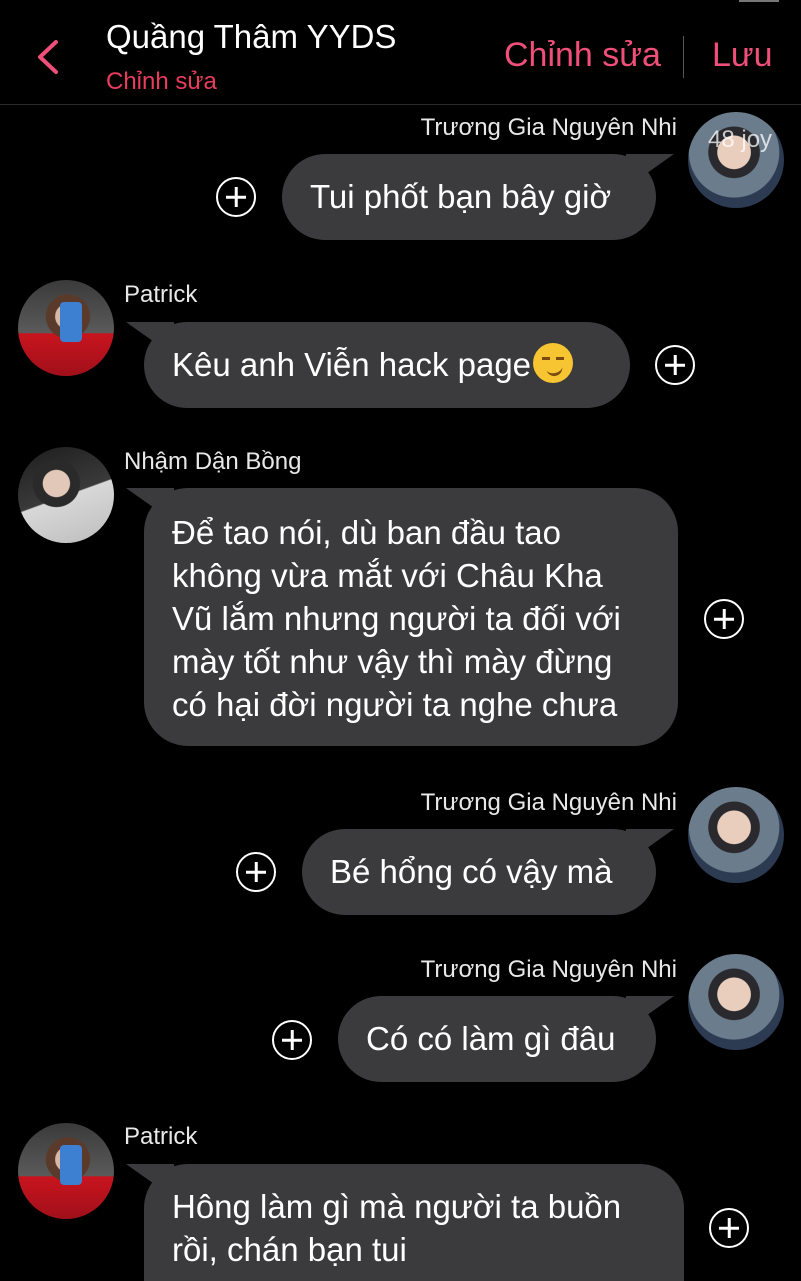 The image size is (801, 1281). Describe the element at coordinates (471, 871) in the screenshot. I see `message-text: Bé hổng có vậy mà` at that location.